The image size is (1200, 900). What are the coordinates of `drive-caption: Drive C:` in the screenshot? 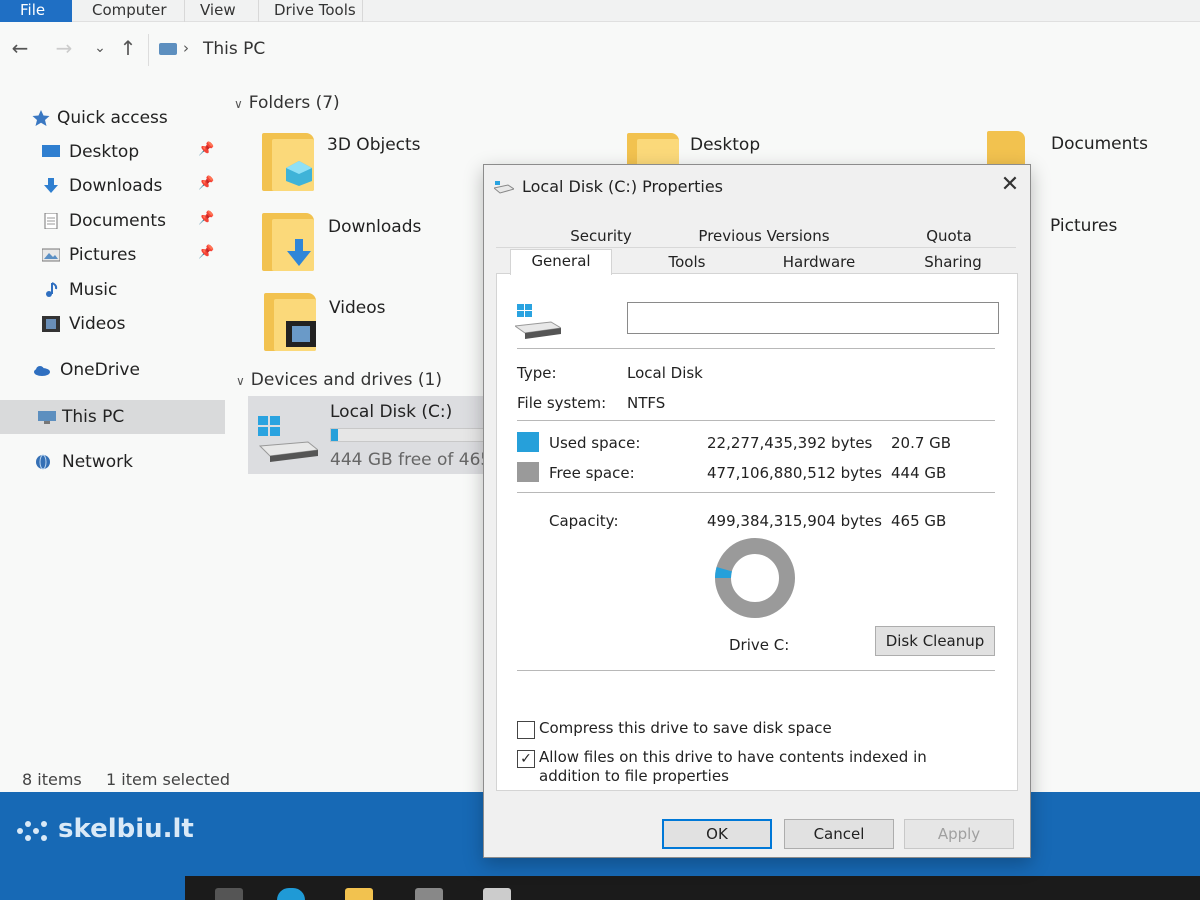 It's located at (759, 645).